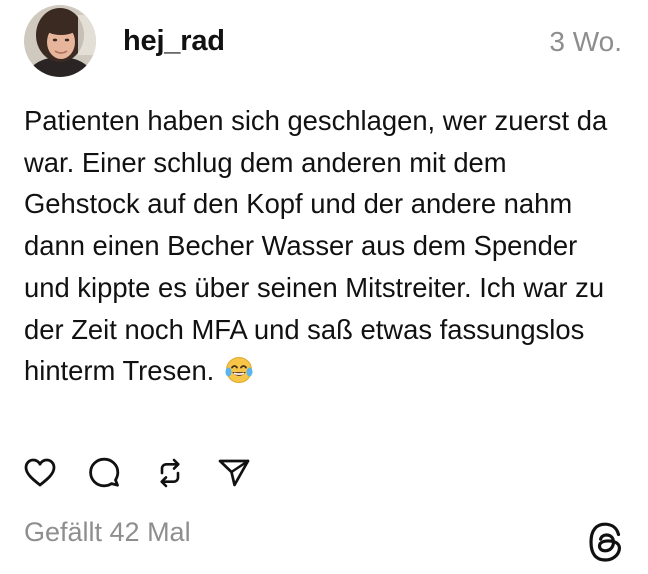 This screenshot has width=648, height=574. I want to click on avatar-image, so click(60, 41).